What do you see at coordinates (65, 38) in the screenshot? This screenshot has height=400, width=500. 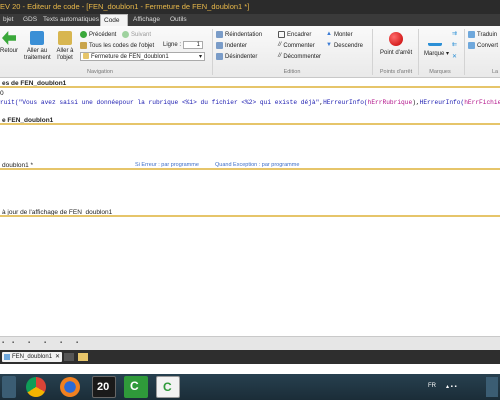 I see `goto-object-icon` at bounding box center [65, 38].